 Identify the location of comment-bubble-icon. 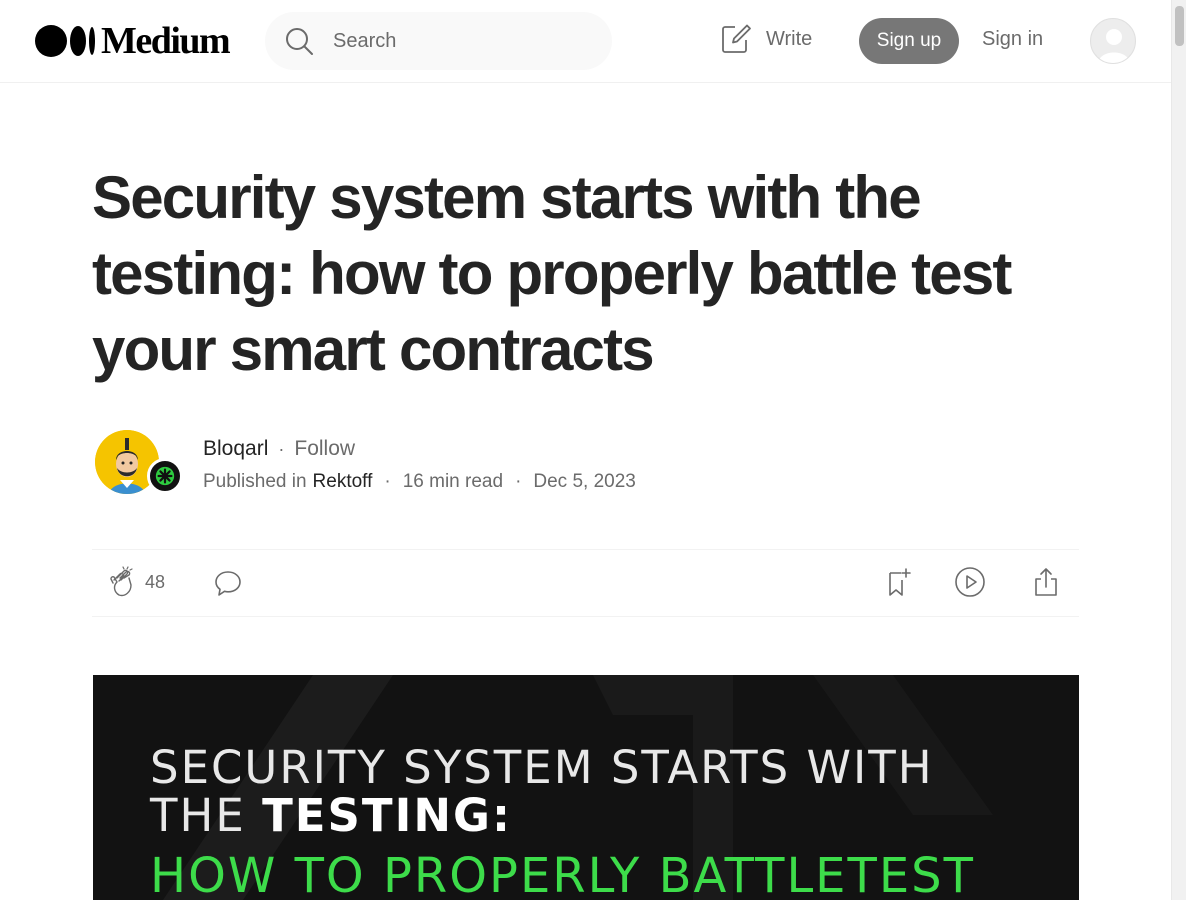
(228, 583).